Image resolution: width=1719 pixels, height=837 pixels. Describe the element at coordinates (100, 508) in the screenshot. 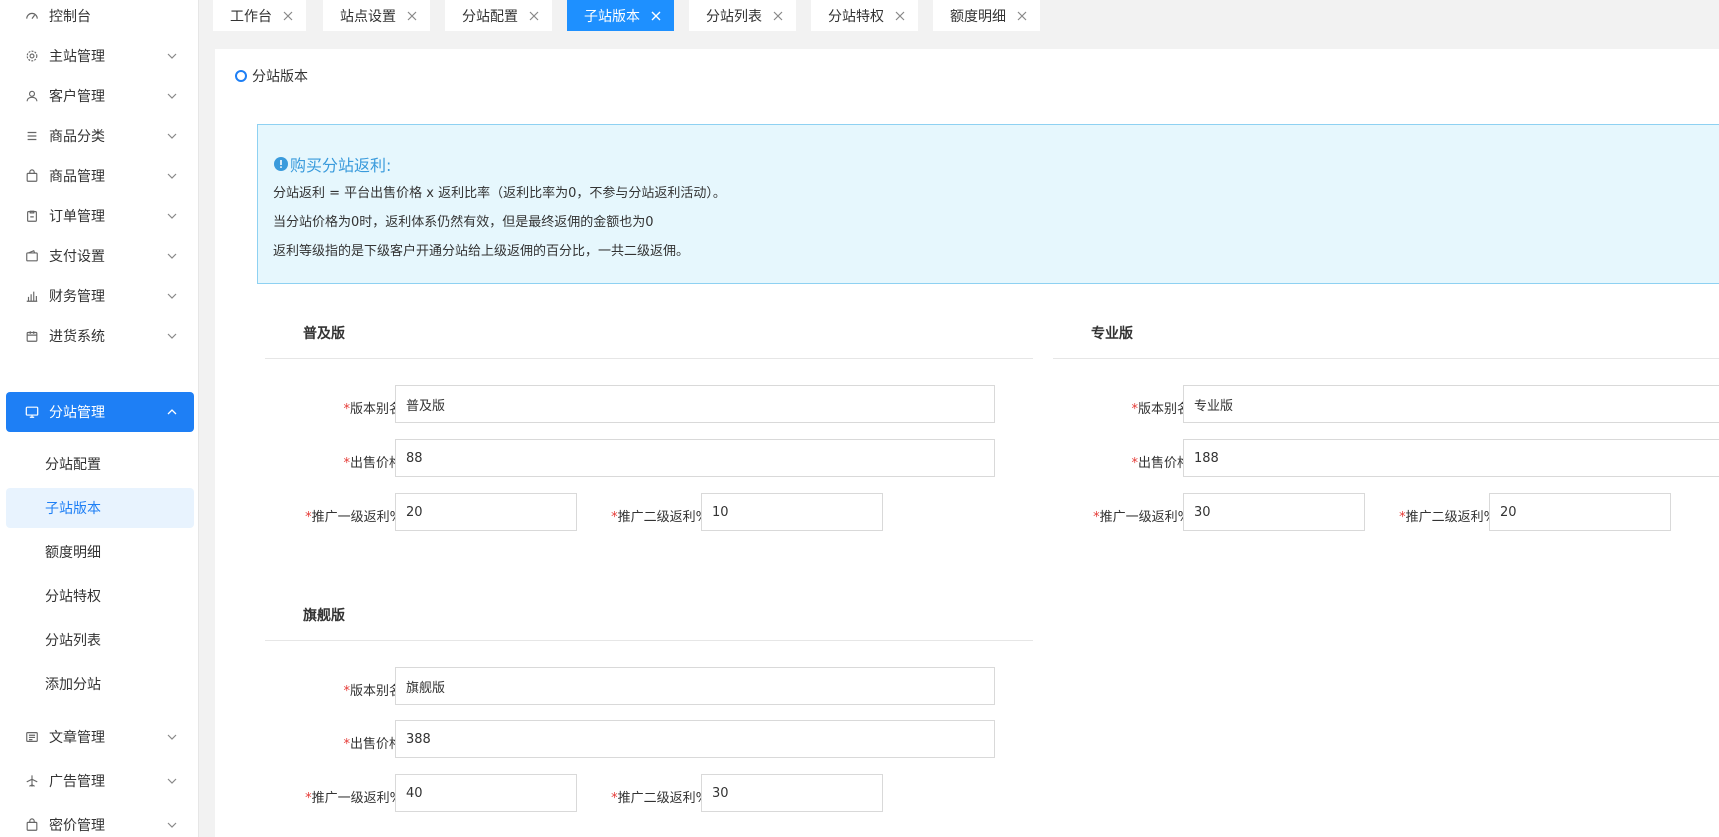

I see `sidebar-subitem-versions: 子站版本` at that location.